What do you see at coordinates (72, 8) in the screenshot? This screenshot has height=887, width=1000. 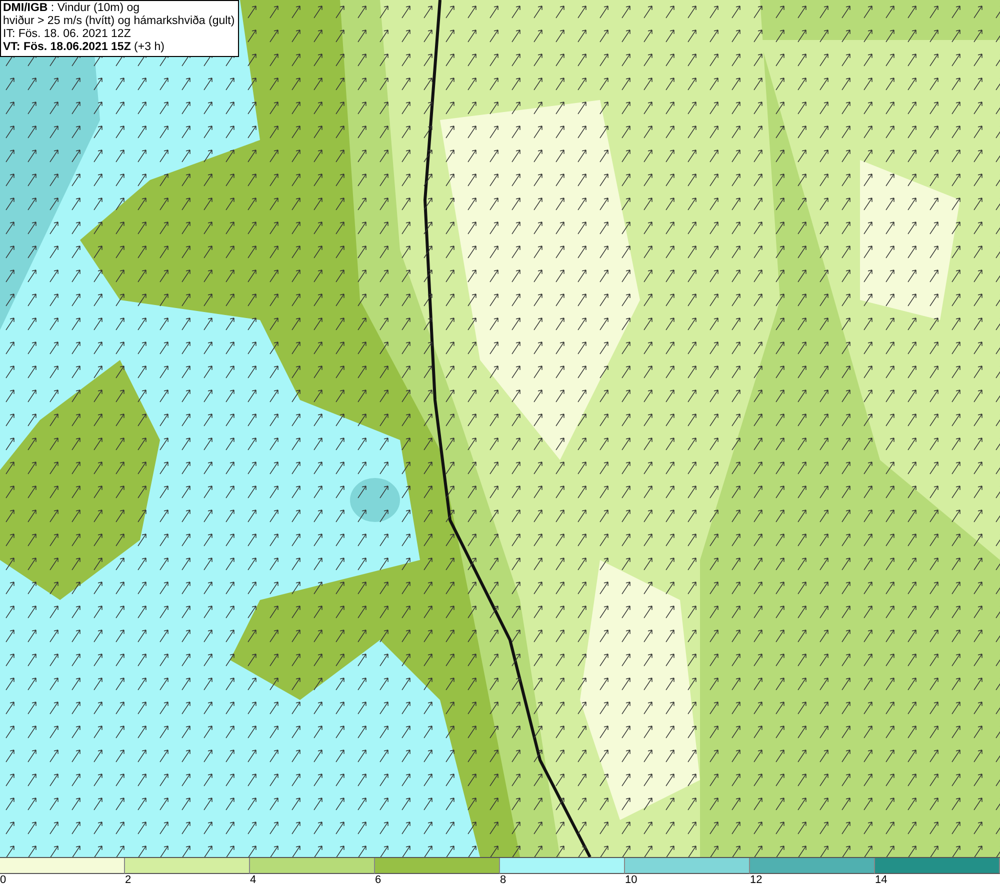 I see `info-text: DMI/IGB : Vindur (10m) og` at bounding box center [72, 8].